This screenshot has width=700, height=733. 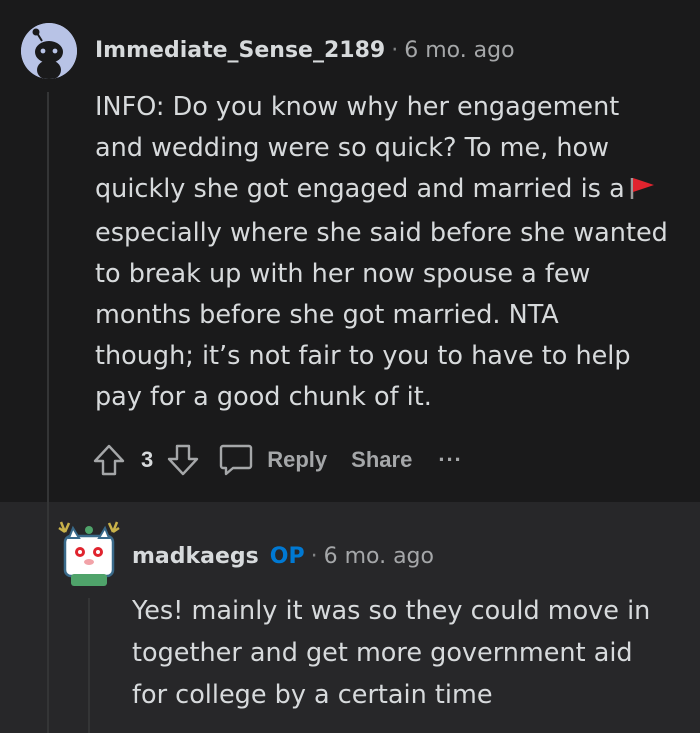 I want to click on reply-button: Reply, so click(x=272, y=460).